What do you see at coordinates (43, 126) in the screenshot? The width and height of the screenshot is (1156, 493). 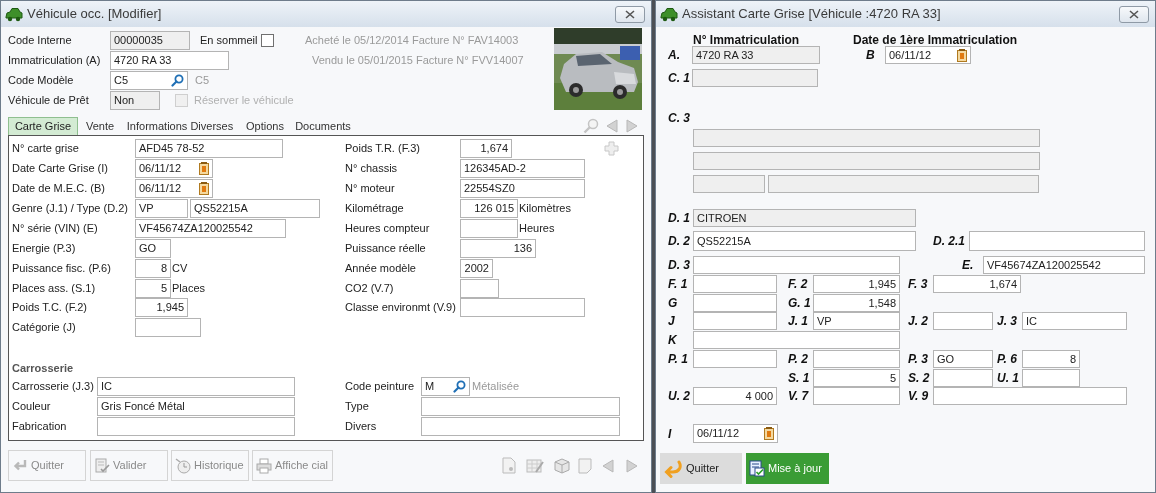 I see `tab: Carte Grise` at bounding box center [43, 126].